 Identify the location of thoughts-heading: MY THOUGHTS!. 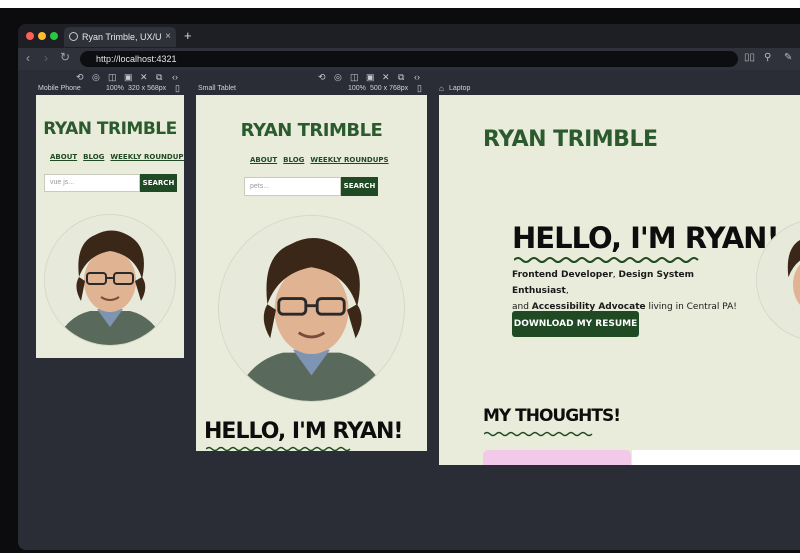
(552, 416).